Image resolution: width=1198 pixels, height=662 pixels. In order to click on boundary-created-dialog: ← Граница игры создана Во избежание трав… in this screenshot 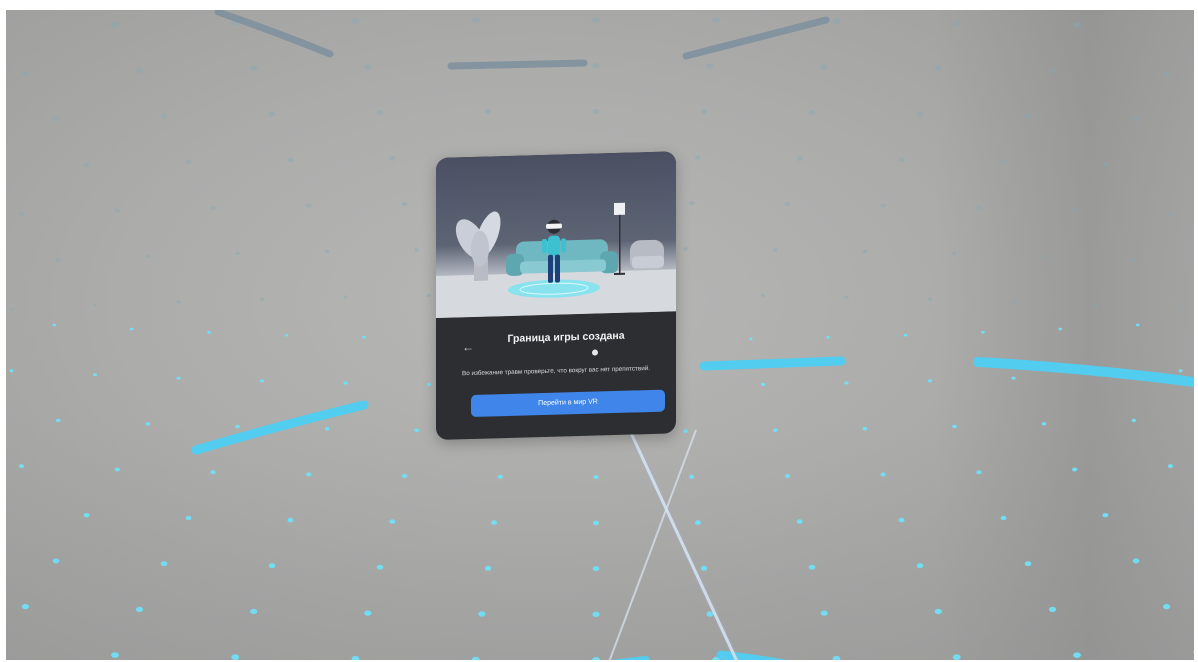, I will do `click(556, 295)`.